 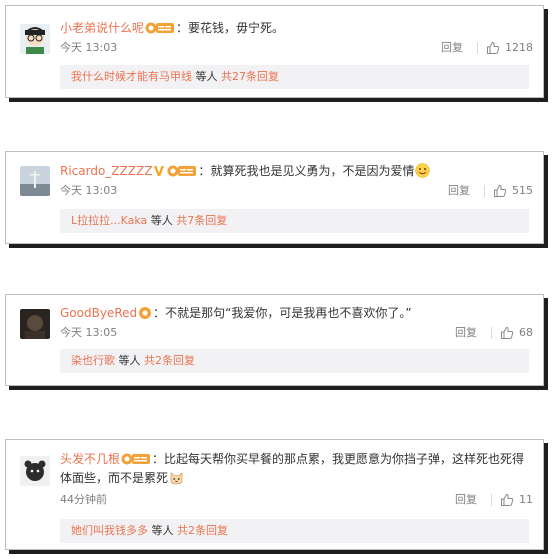 What do you see at coordinates (93, 360) in the screenshot?
I see `reply-people-link: 染也行歌` at bounding box center [93, 360].